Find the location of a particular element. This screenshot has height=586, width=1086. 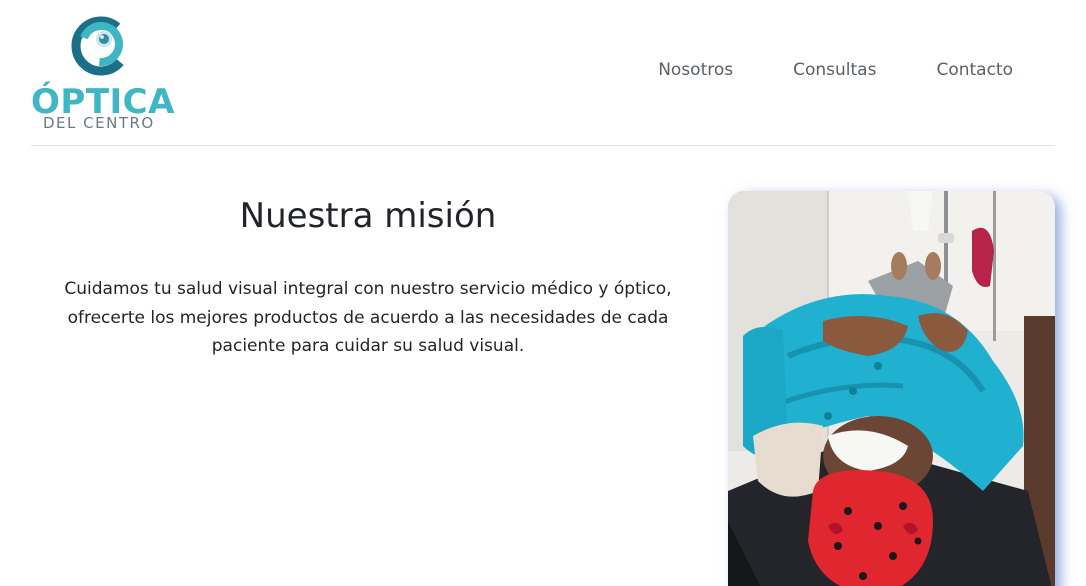

eye-logo-icon is located at coordinates (101, 46).